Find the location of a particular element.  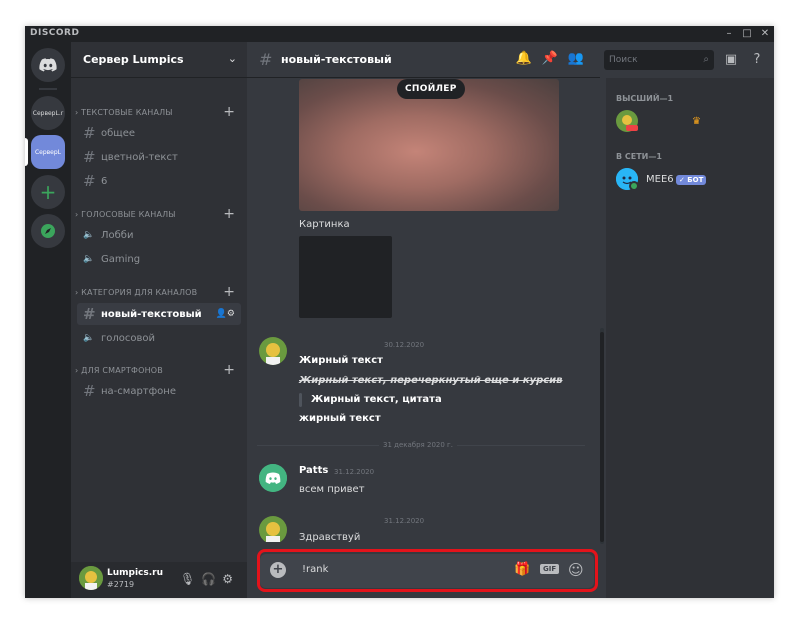

member-group-title: В СЕТИ—1 is located at coordinates (639, 156).